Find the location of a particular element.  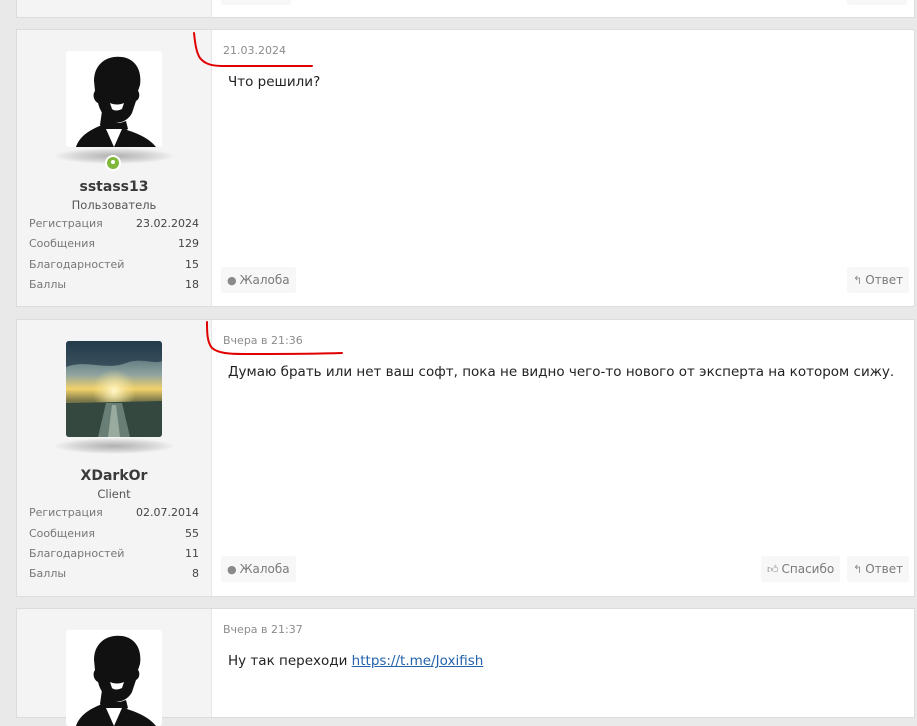

telegram-link: https://t.me/Joxifish is located at coordinates (418, 661).